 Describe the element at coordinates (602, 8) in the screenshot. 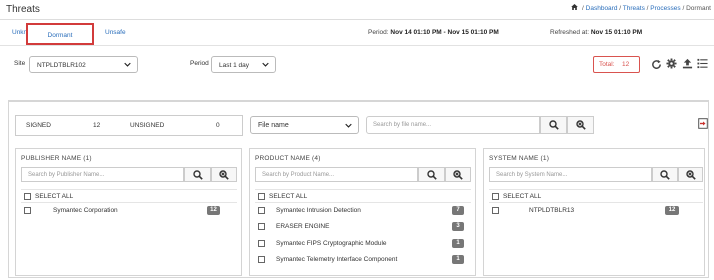

I see `breadcrumb-dashboard: Dashboard` at that location.